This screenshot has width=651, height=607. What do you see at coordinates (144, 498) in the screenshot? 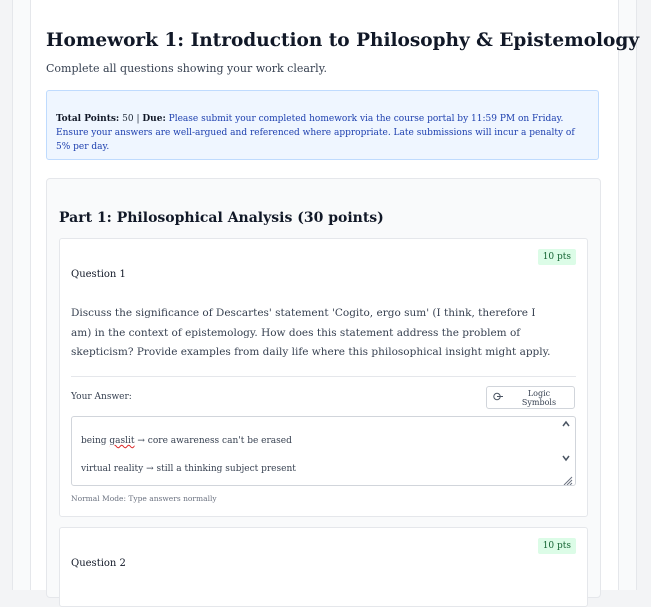
I see `input-mode-hint: Normal Mode: Type answers normally` at bounding box center [144, 498].